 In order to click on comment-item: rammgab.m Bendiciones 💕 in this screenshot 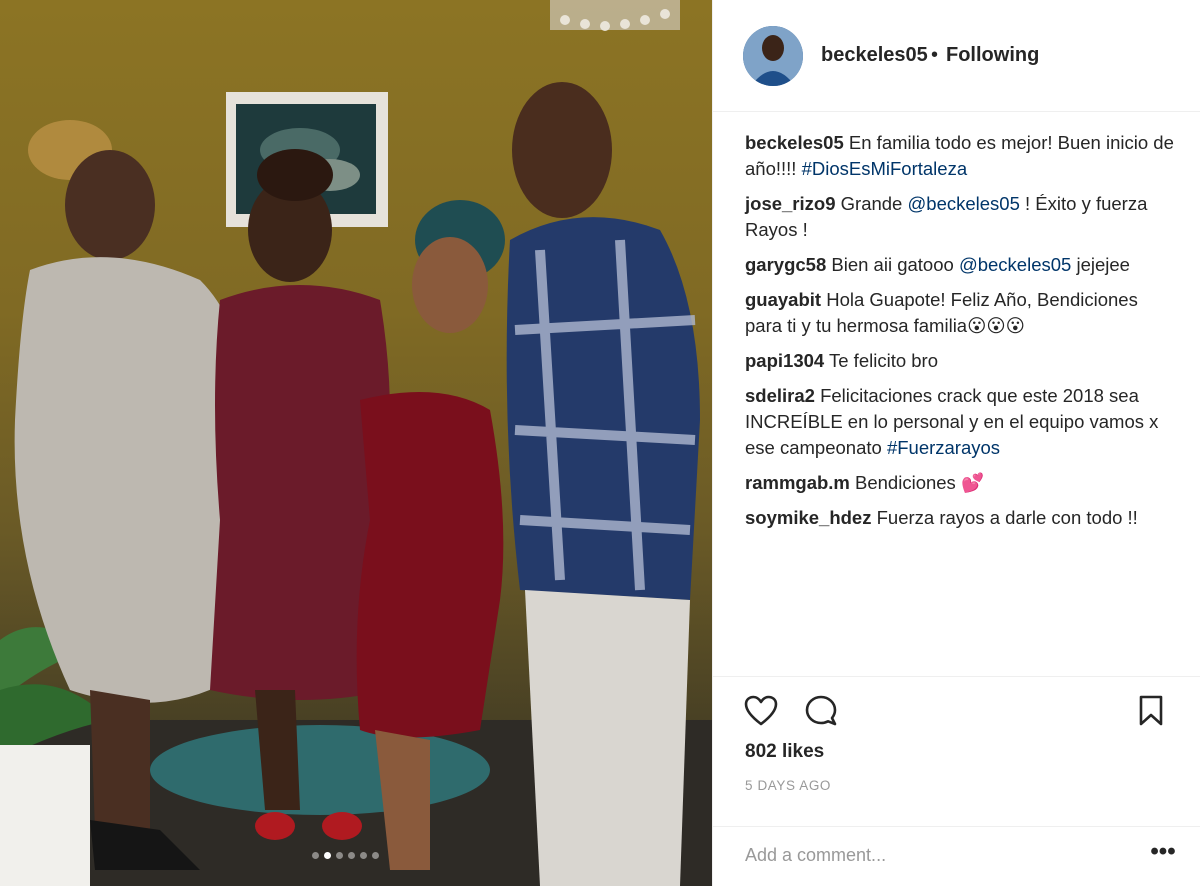, I will do `click(961, 483)`.